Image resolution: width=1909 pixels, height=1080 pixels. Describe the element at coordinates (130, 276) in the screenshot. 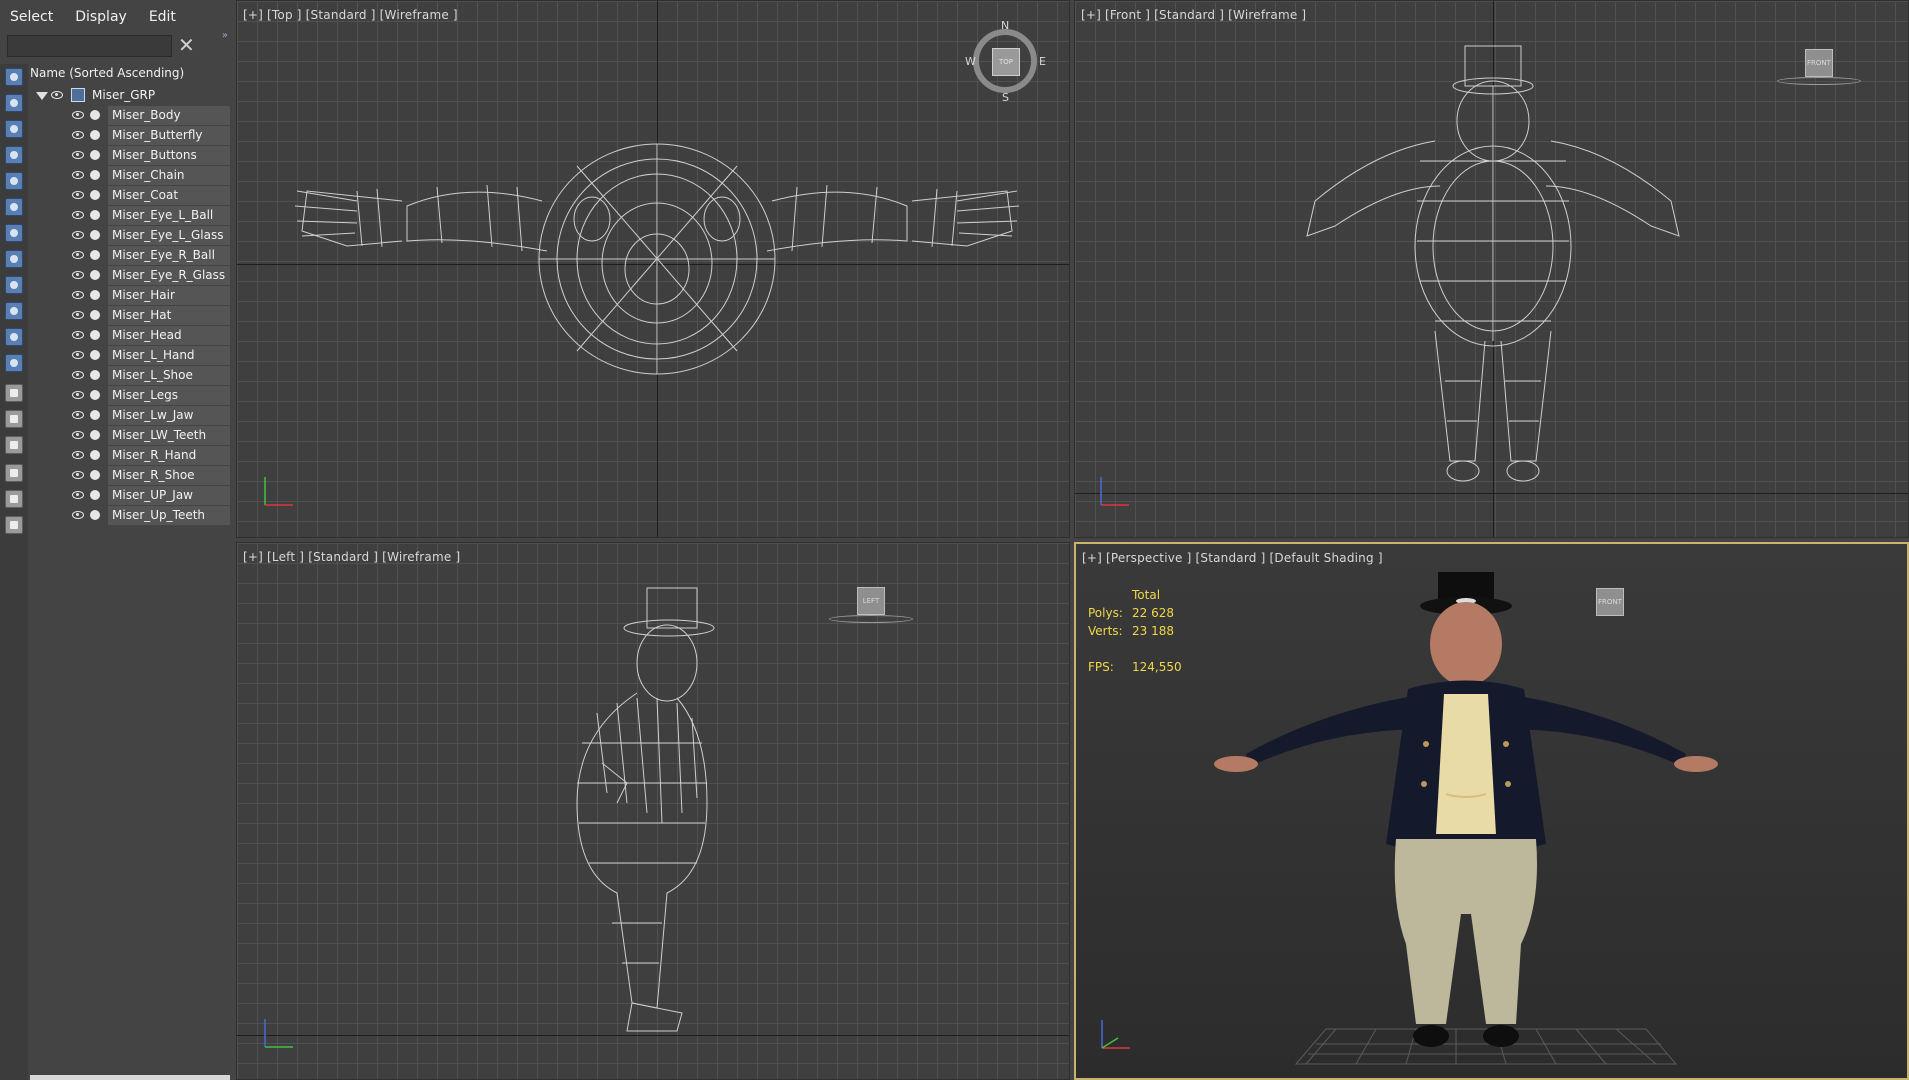

I see `tree-row: Miser_Eye_R_Glass` at that location.